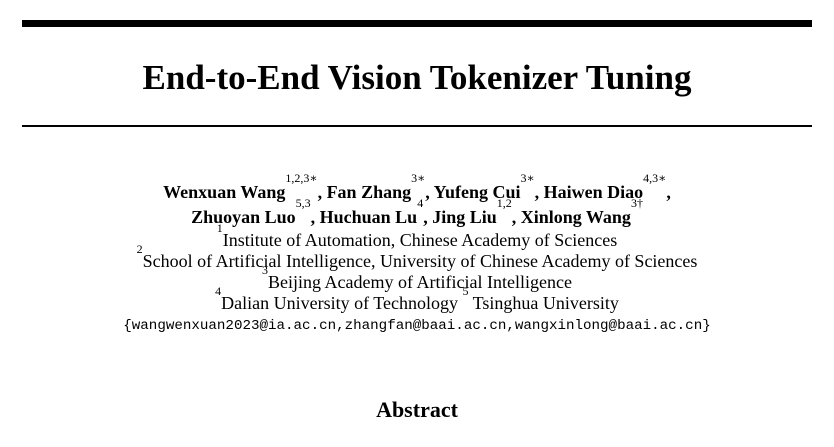 This screenshot has height=447, width=834. I want to click on author-affiliation-mark: 1,2,3∗, so click(301, 178).